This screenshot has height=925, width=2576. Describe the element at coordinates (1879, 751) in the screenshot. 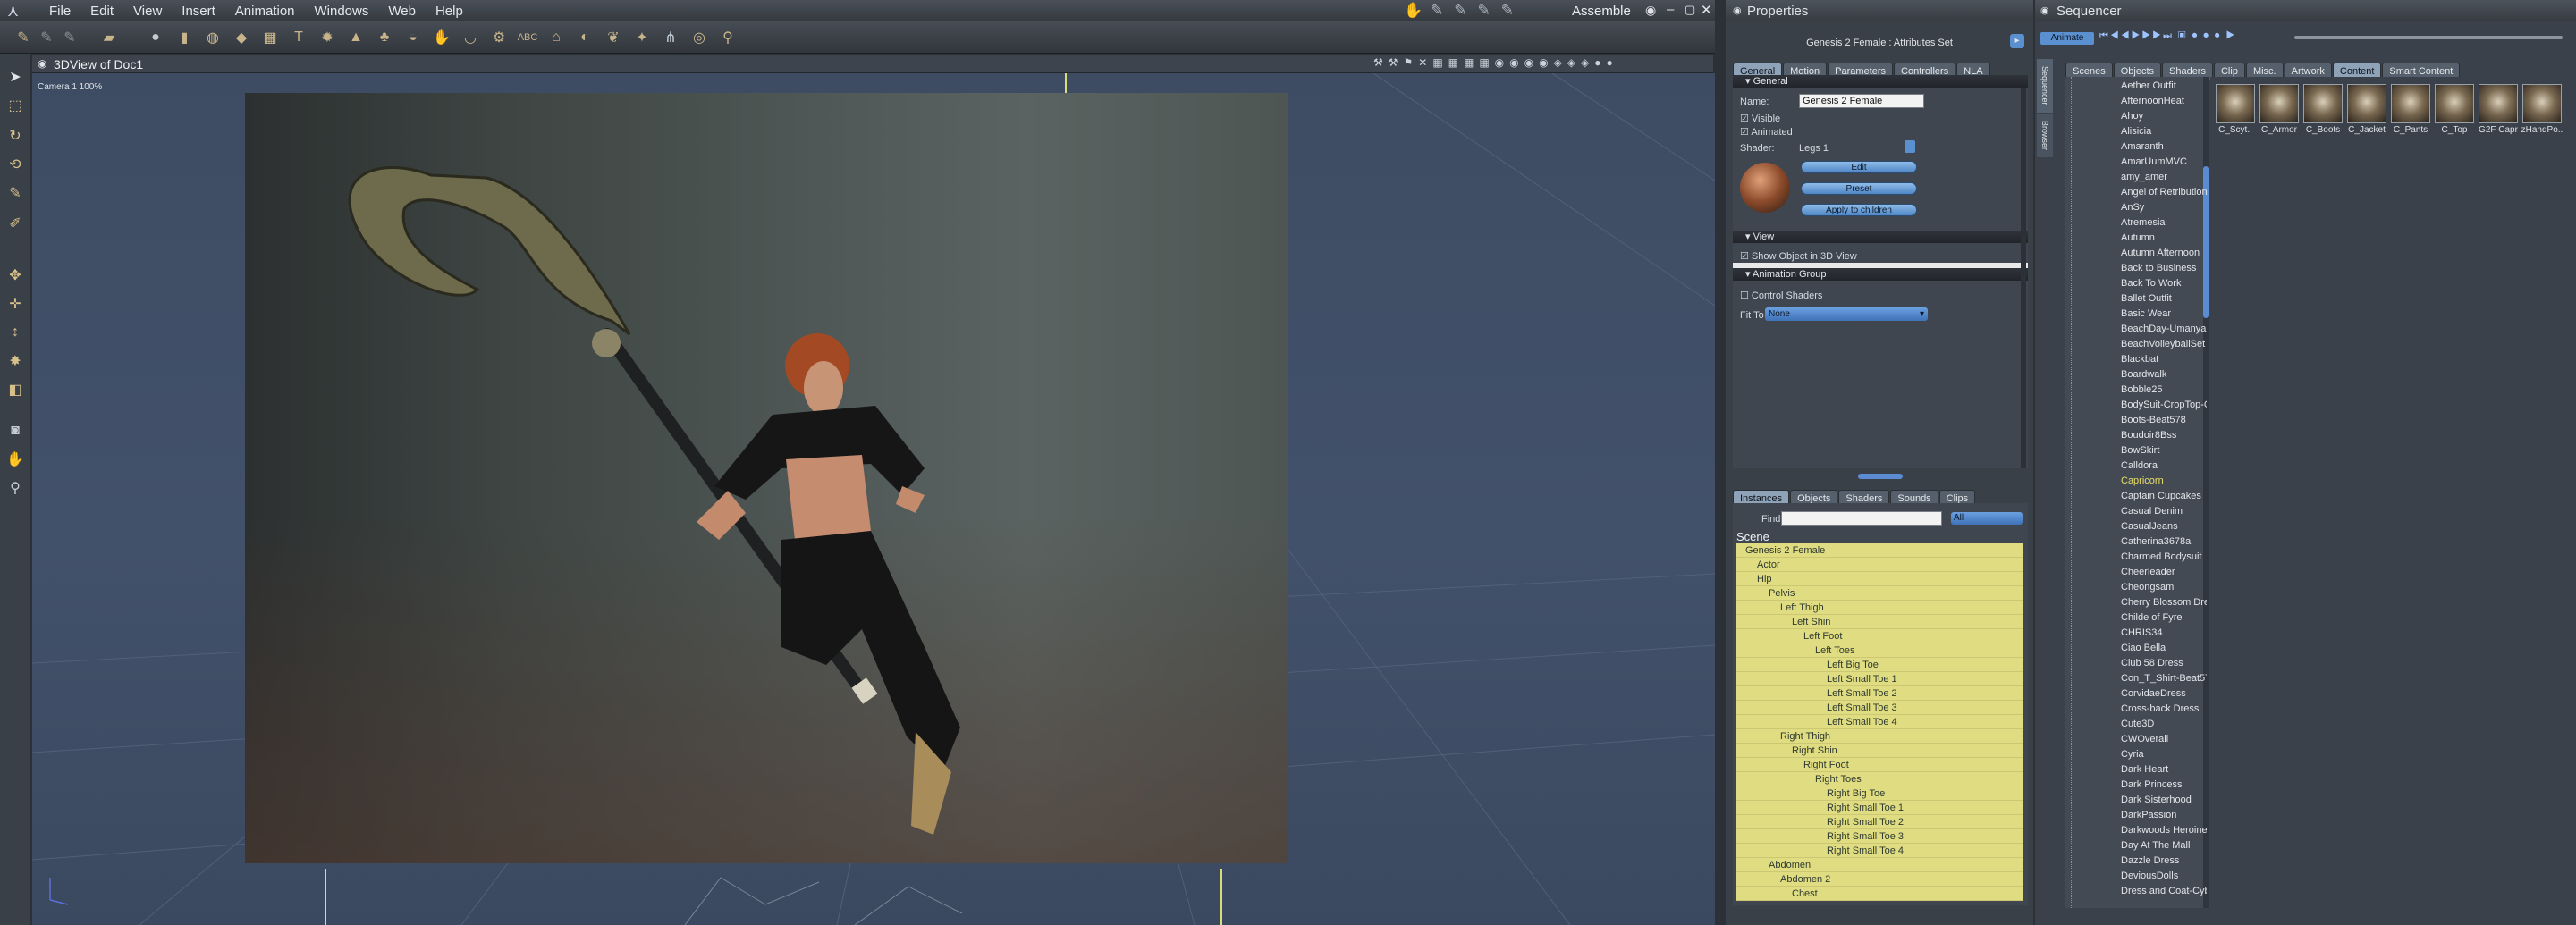

I see `tree-row: Right Shin` at that location.